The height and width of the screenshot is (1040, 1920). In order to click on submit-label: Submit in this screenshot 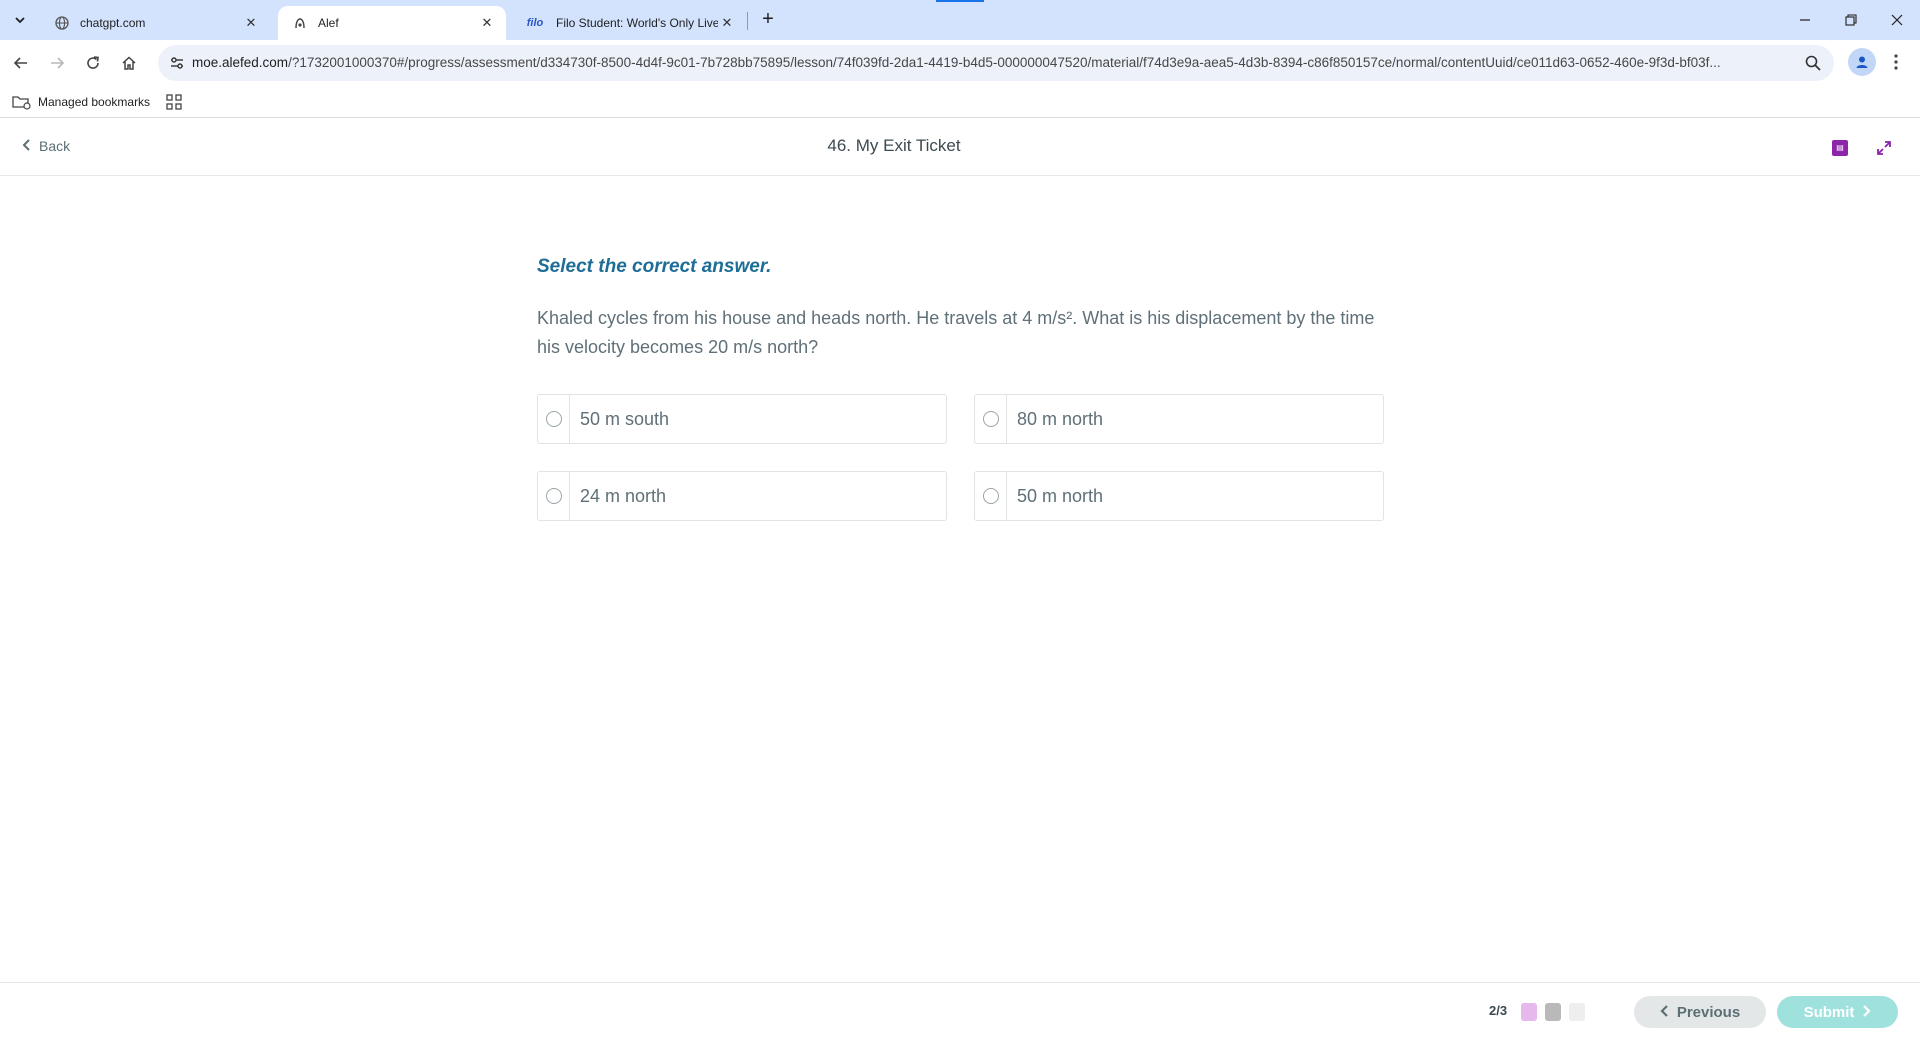, I will do `click(1829, 1012)`.